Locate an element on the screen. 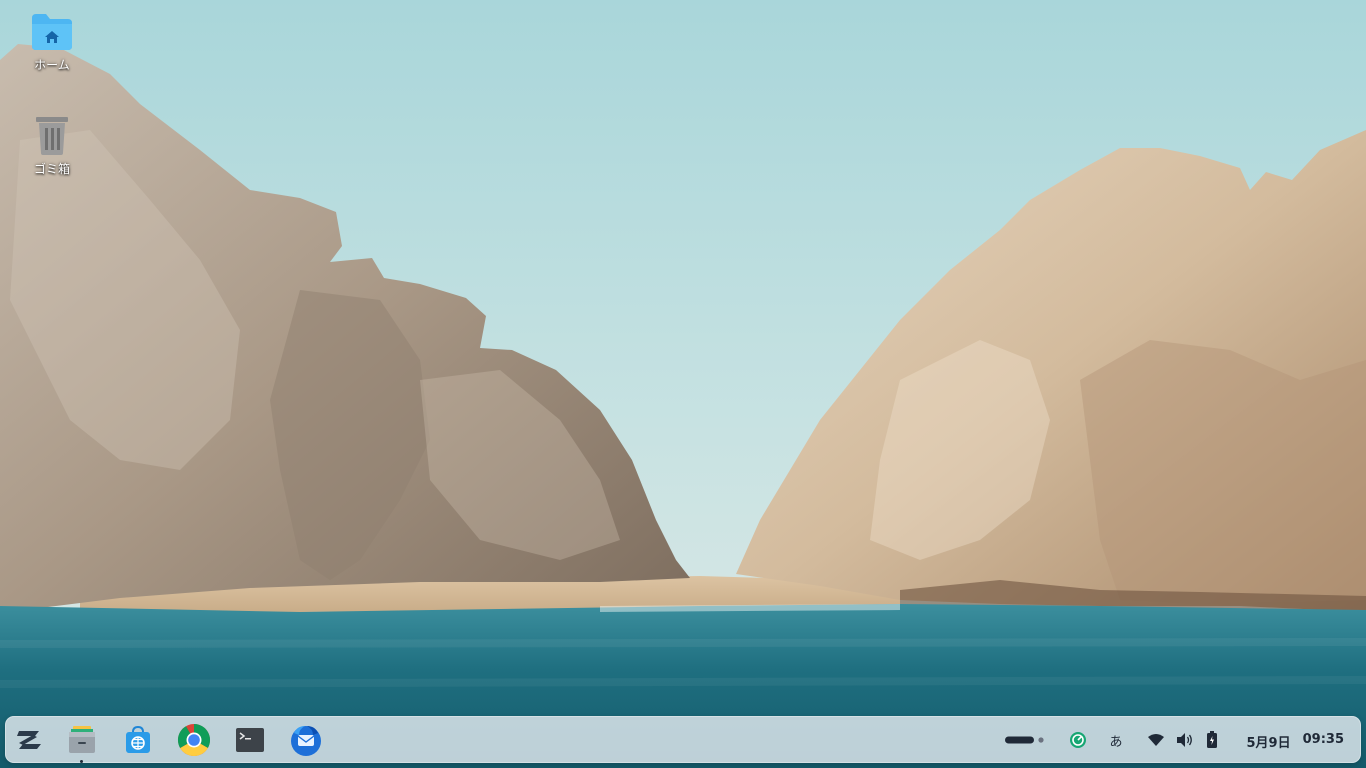 The height and width of the screenshot is (768, 1366). clock-time: 09:35 is located at coordinates (1323, 739).